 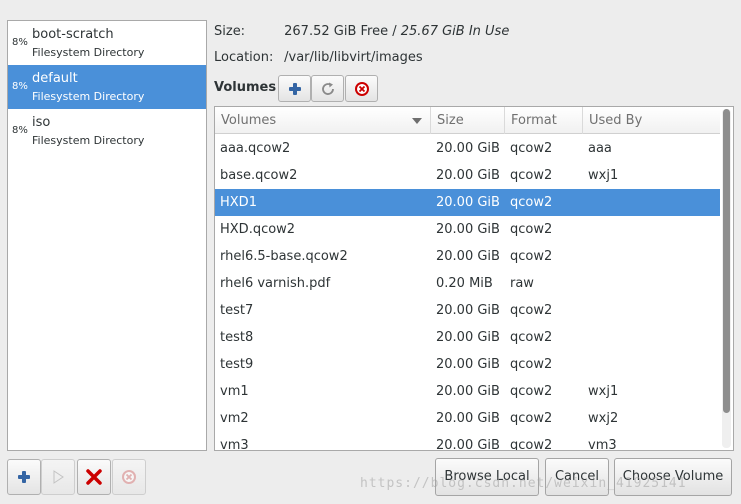 What do you see at coordinates (353, 57) in the screenshot?
I see `location-value: /var/lib/libvirt/images` at bounding box center [353, 57].